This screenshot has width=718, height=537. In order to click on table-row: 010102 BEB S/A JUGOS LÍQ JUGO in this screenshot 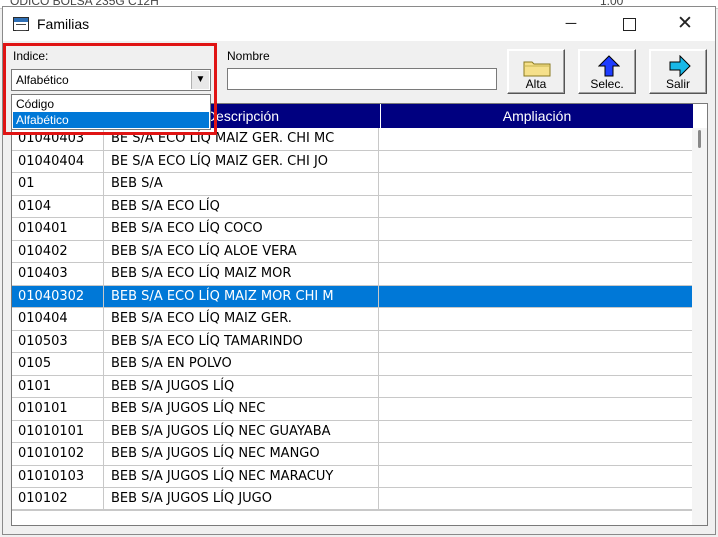, I will do `click(352, 499)`.